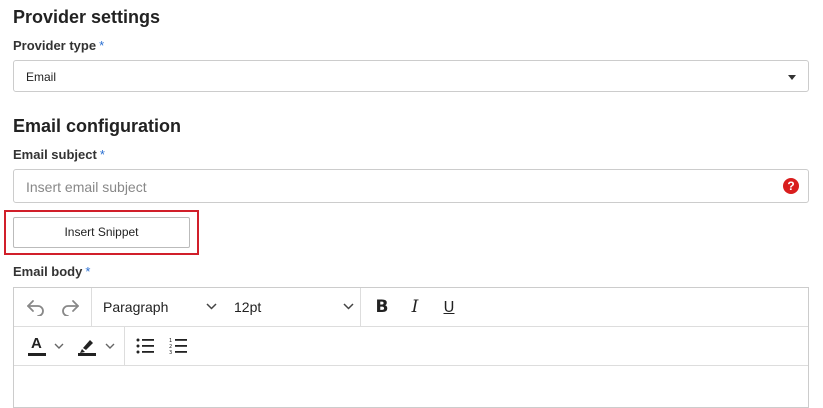 This screenshot has width=823, height=408. I want to click on block-format-value: Paragraph, so click(136, 307).